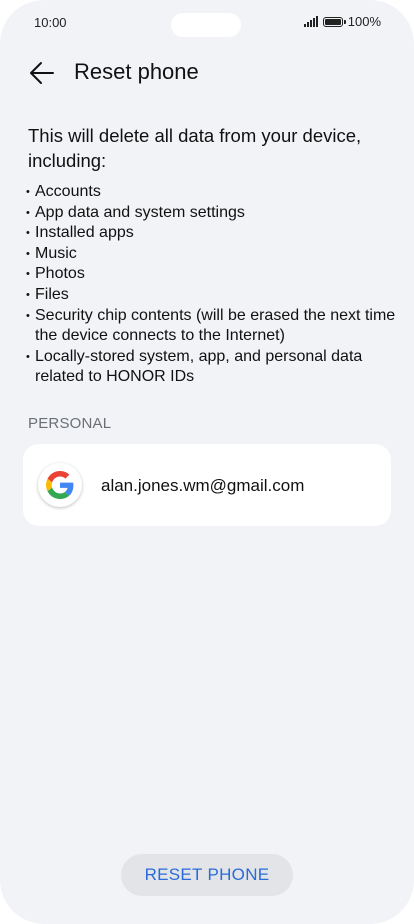  I want to click on google-account-item: alan.jones.wm@gmail.com, so click(207, 485).